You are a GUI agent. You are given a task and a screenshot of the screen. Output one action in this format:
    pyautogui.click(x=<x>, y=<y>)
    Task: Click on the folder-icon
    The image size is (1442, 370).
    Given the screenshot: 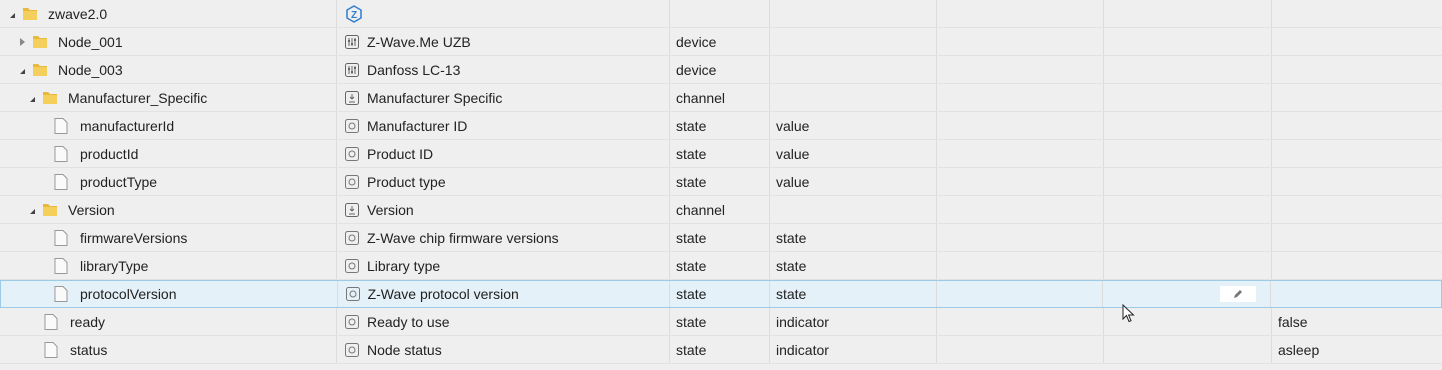 What is the action you would take?
    pyautogui.click(x=30, y=13)
    